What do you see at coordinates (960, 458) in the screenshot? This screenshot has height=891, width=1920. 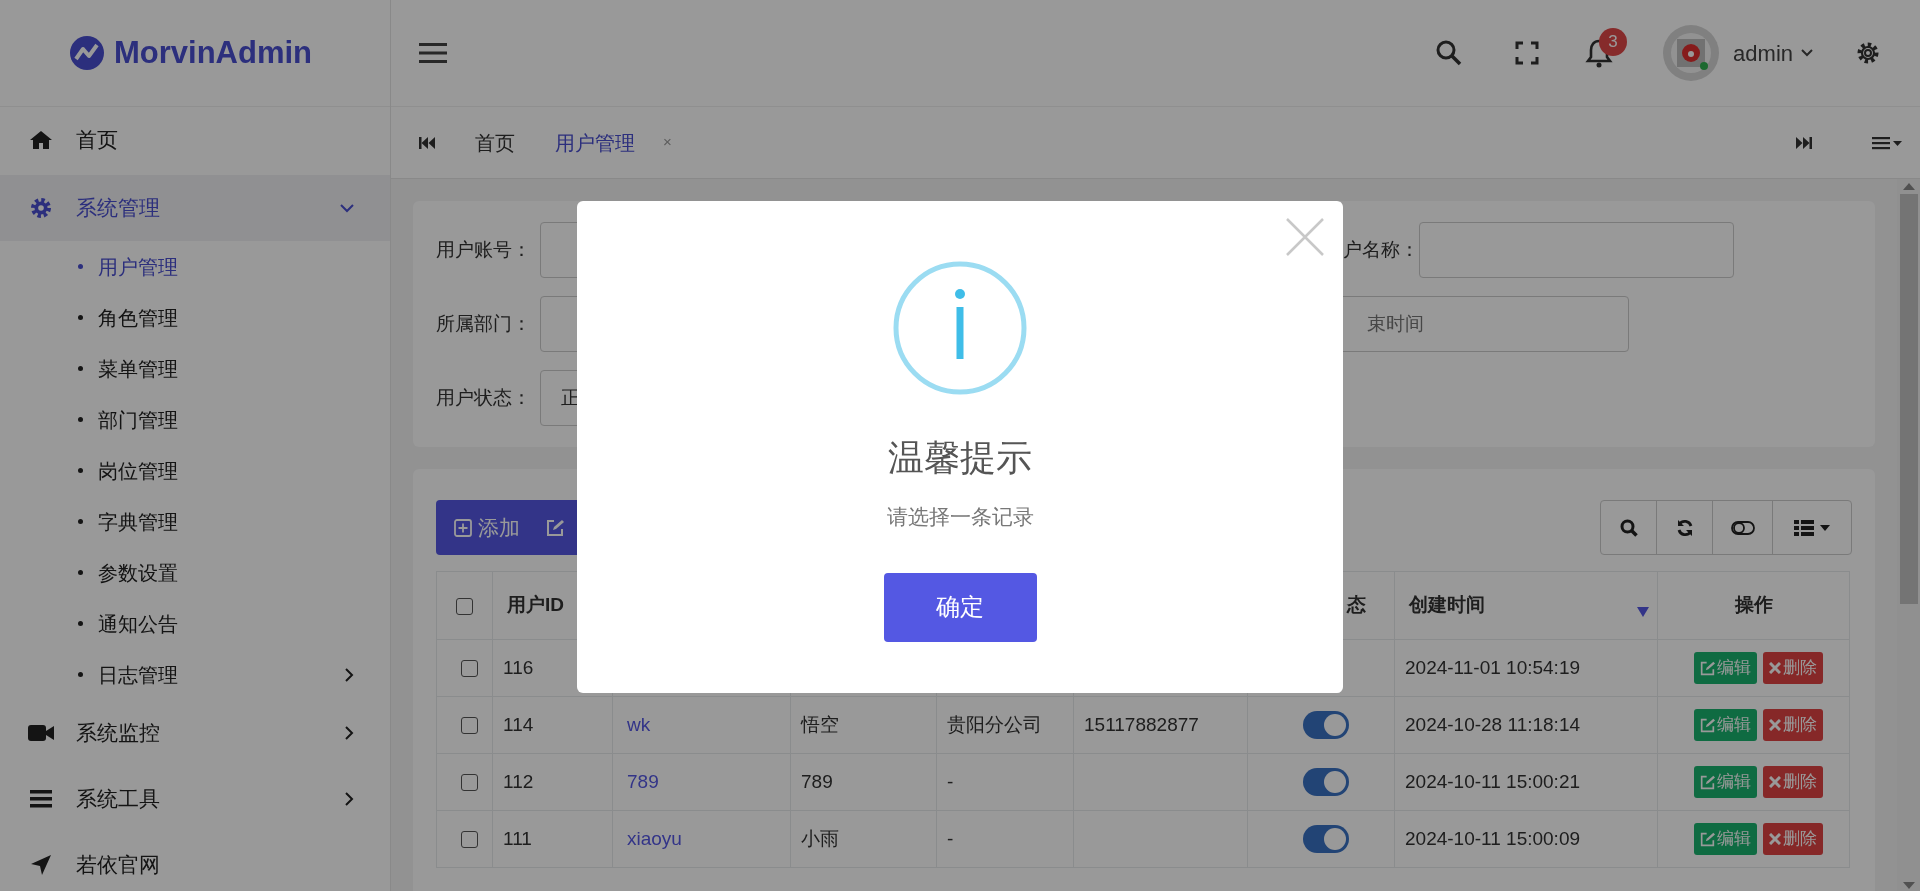 I see `dialog-title: 温馨提示` at bounding box center [960, 458].